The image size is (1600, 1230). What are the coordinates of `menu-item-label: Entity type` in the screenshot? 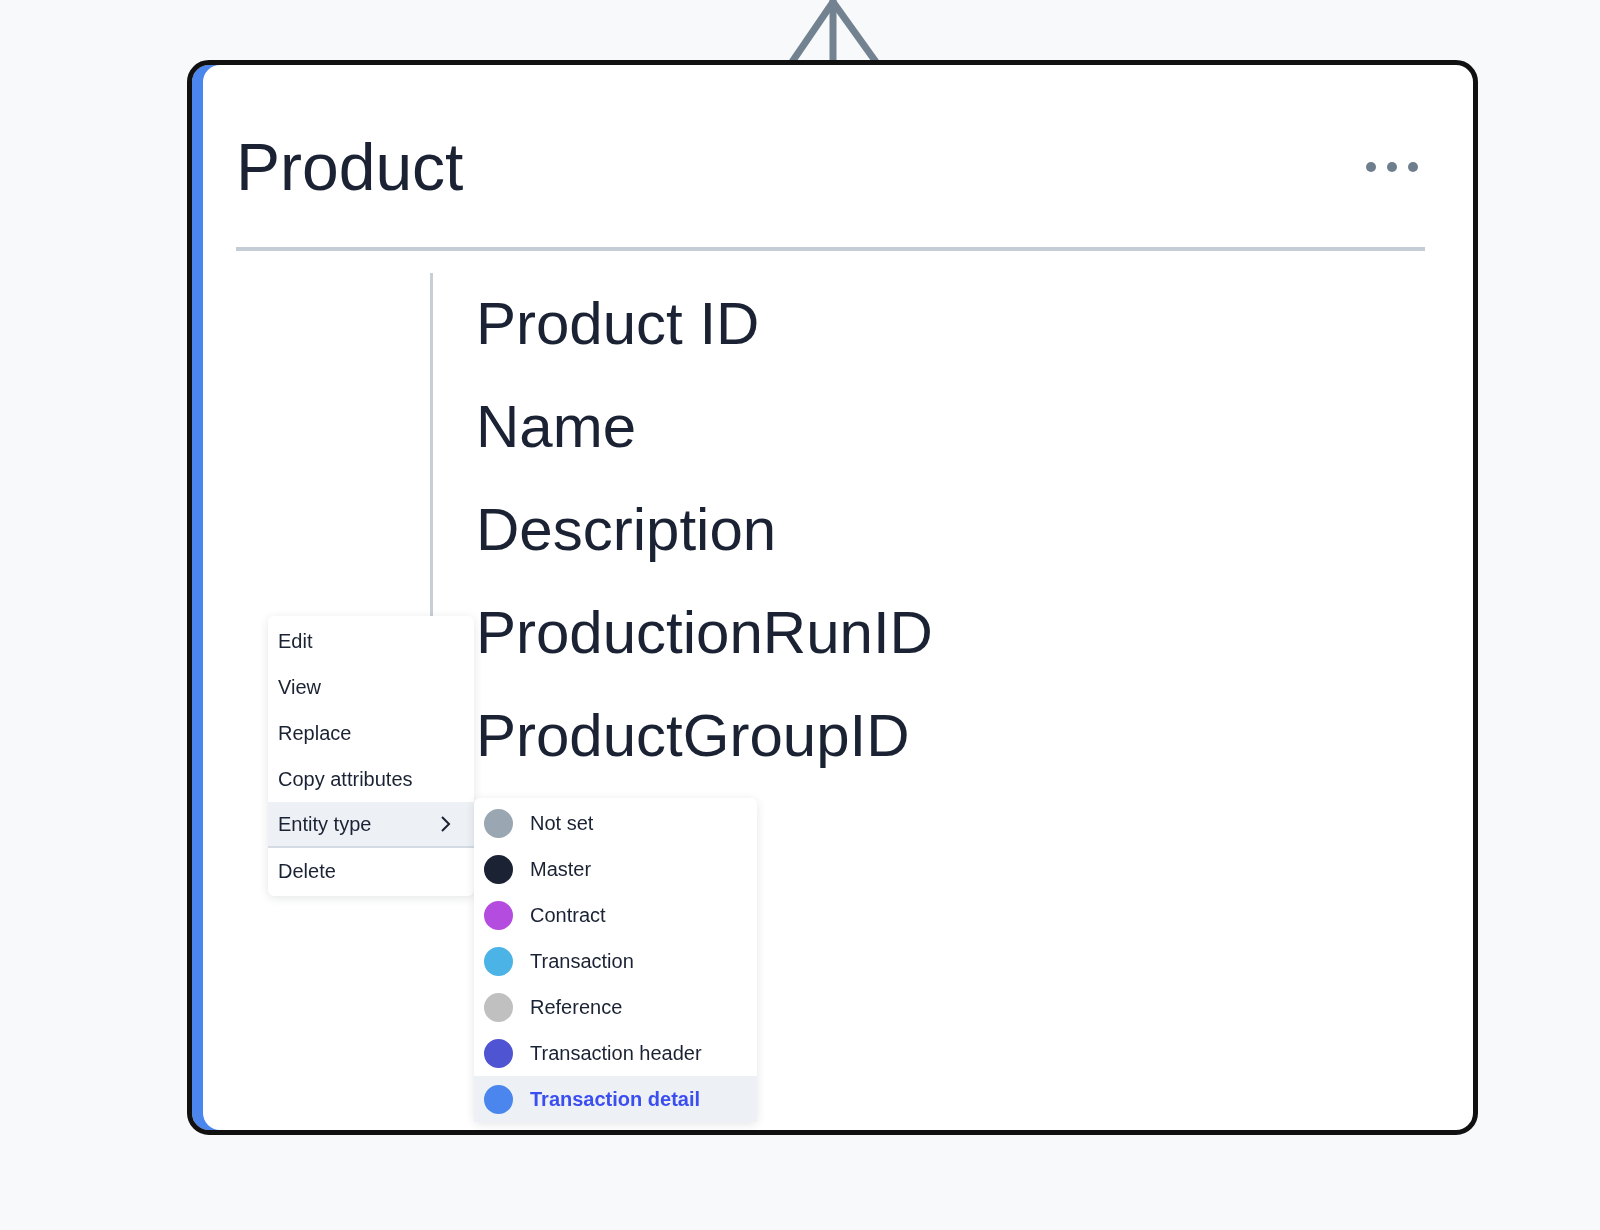 It's located at (325, 824).